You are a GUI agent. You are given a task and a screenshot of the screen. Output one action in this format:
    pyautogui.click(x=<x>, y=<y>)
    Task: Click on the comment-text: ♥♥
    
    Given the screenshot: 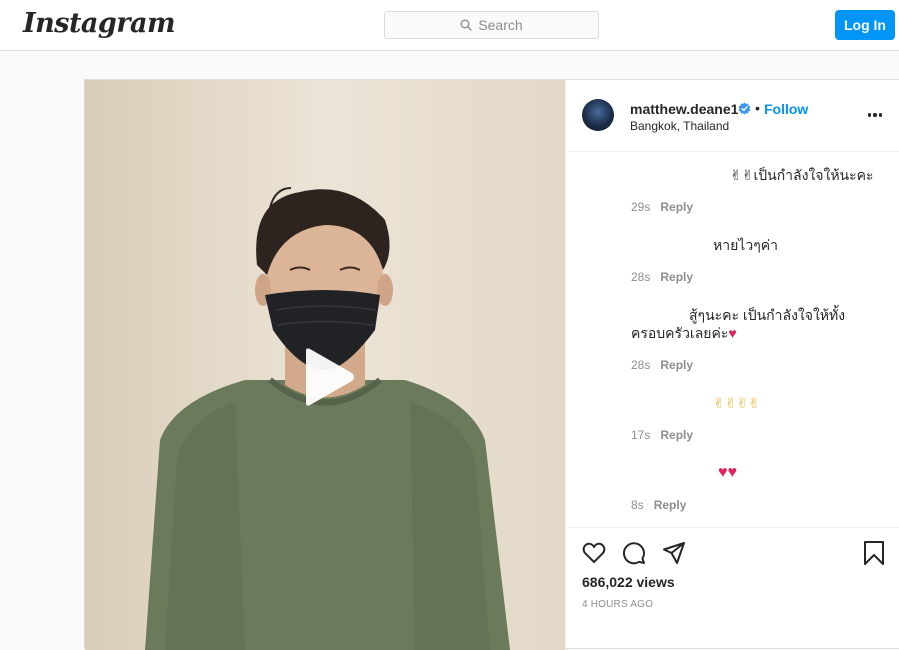 What is the action you would take?
    pyautogui.click(x=727, y=472)
    